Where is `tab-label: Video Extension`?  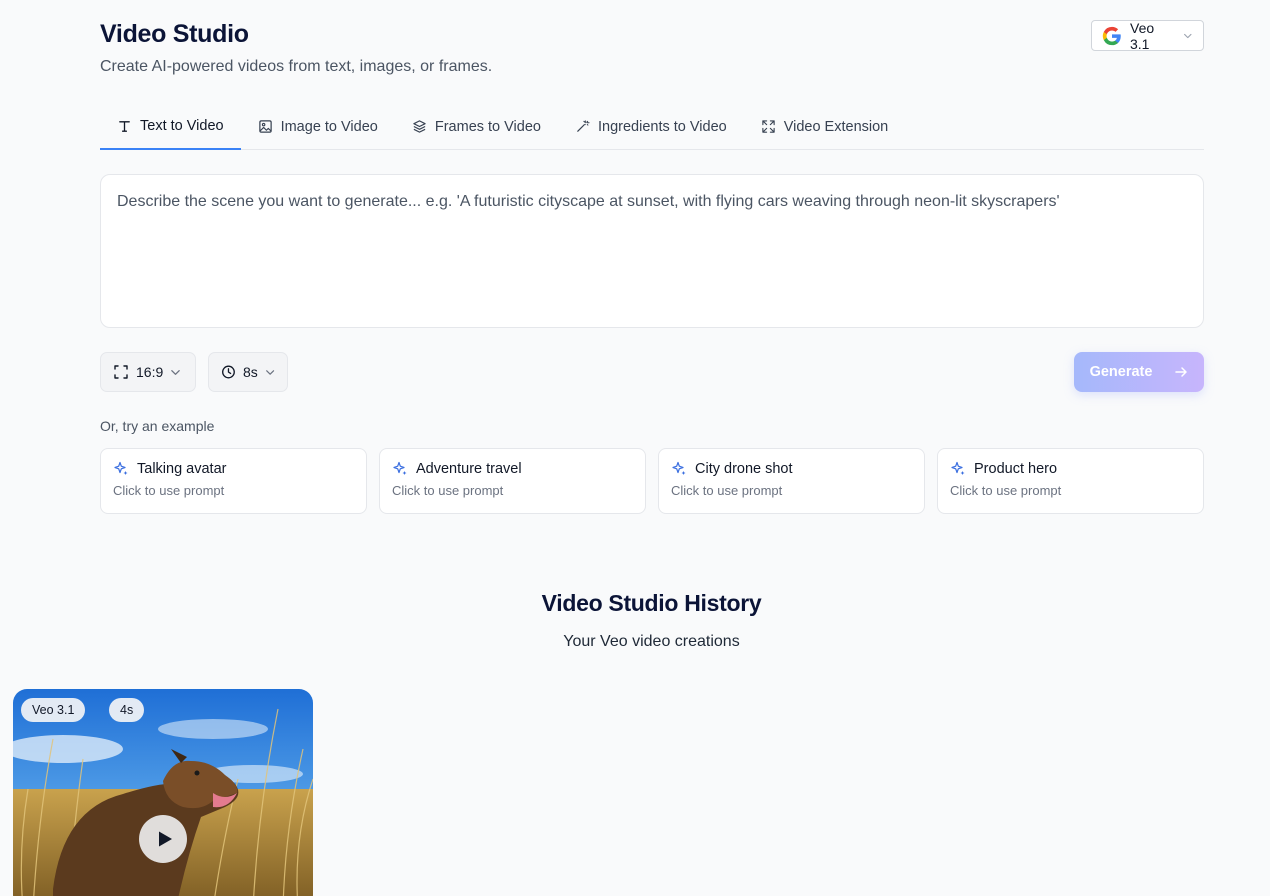
tab-label: Video Extension is located at coordinates (836, 126).